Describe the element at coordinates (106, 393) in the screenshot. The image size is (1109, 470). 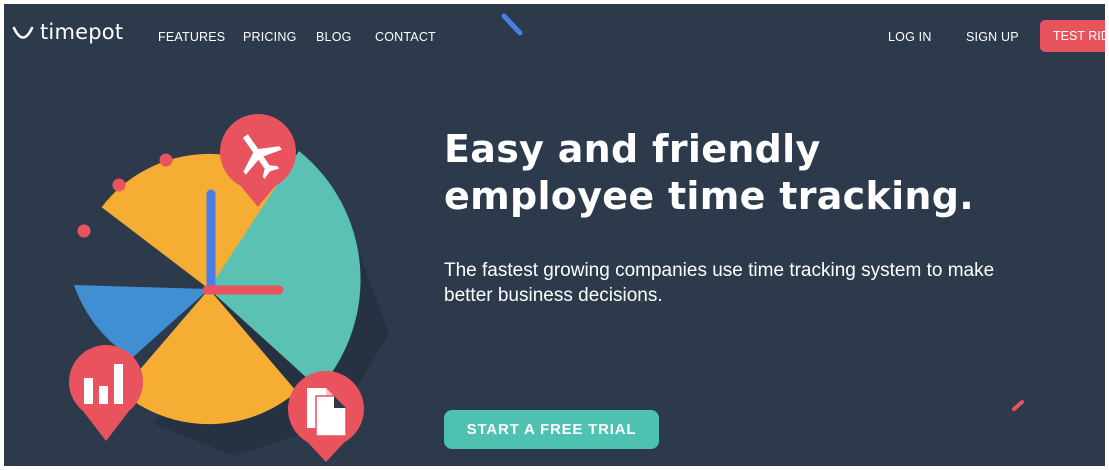
I see `bar-chart-pin` at that location.